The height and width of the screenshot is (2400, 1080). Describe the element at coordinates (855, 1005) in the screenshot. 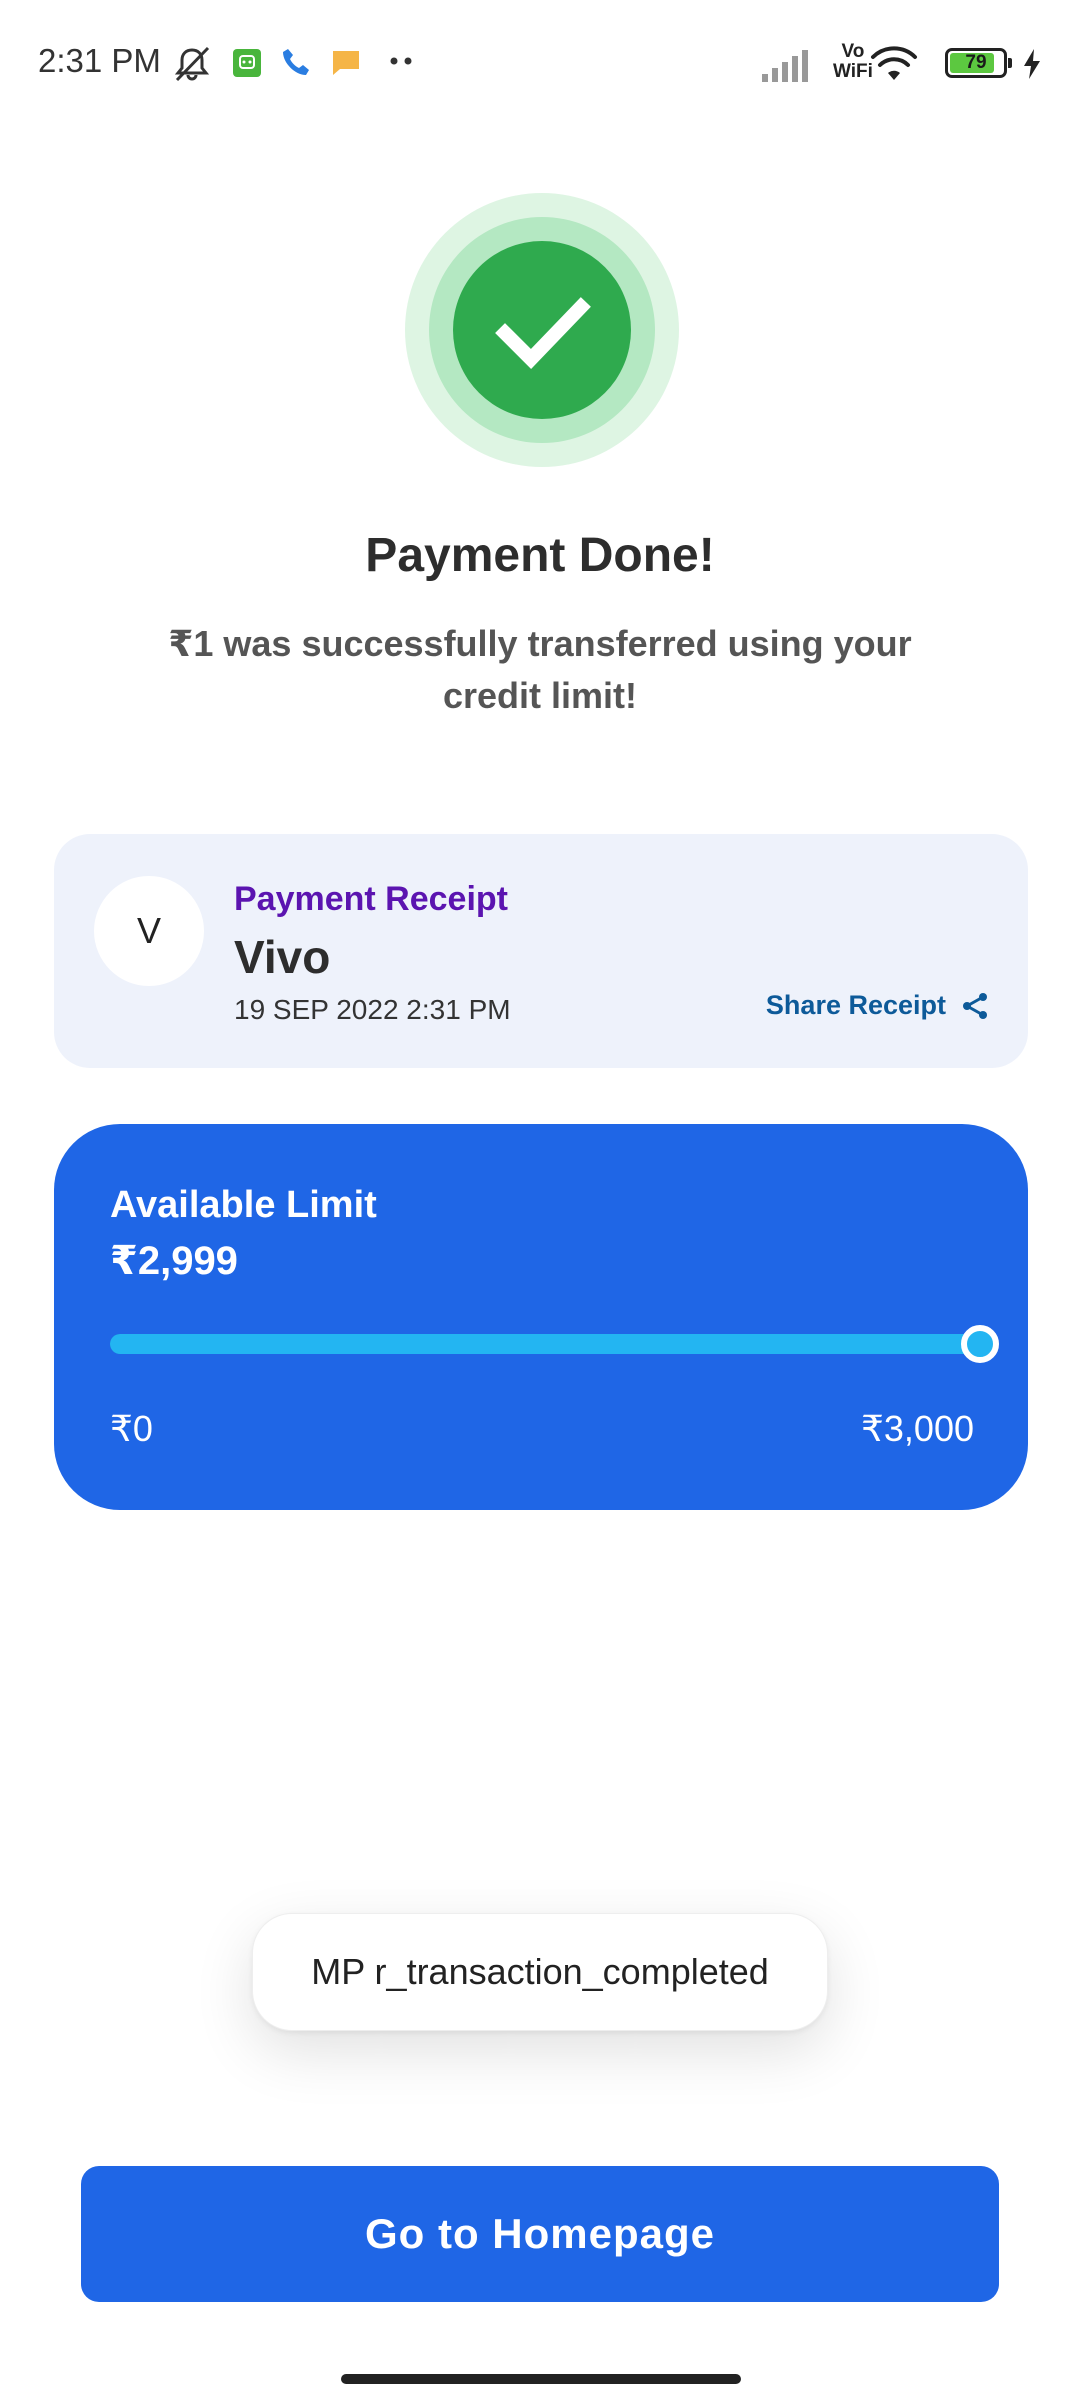

I see `share-receipt-label: Share Receipt` at that location.